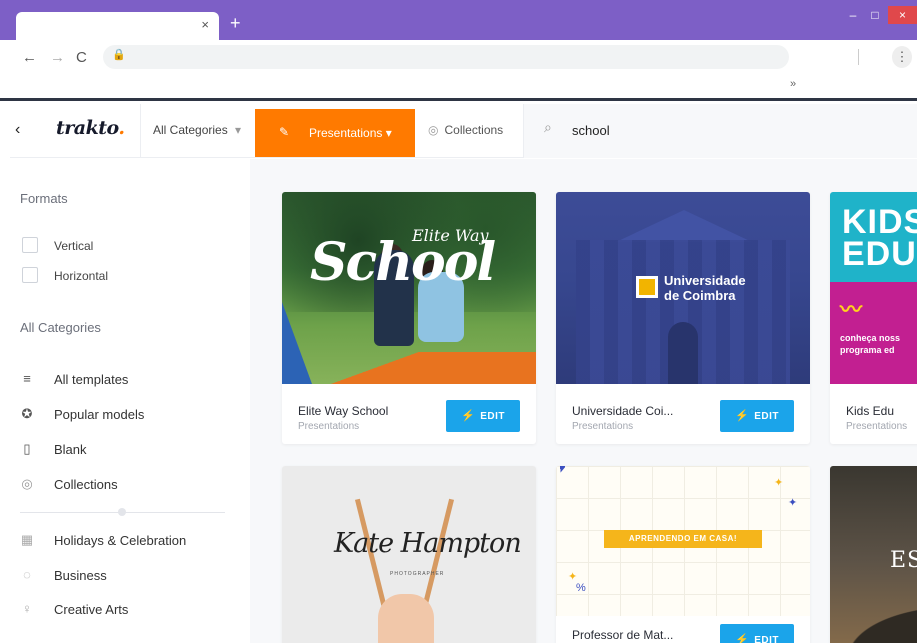 The height and width of the screenshot is (643, 917). Describe the element at coordinates (27, 608) in the screenshot. I see `arts-icon: ♀` at that location.